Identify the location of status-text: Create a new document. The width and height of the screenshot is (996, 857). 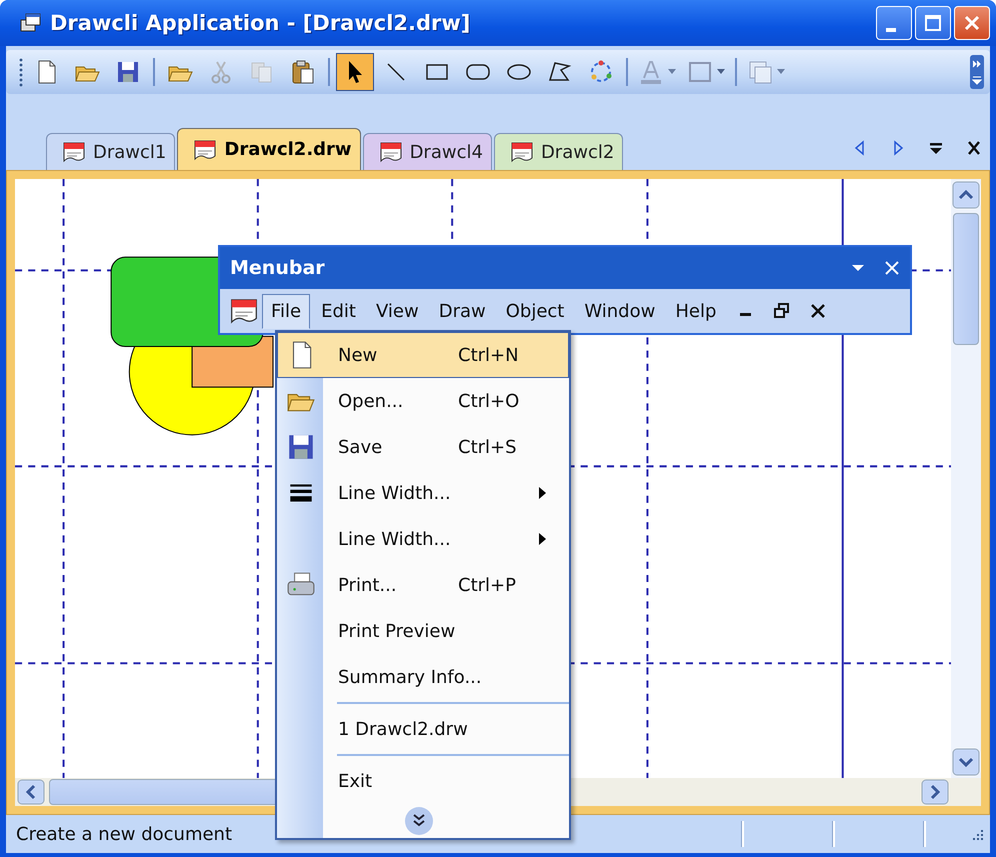
(125, 834).